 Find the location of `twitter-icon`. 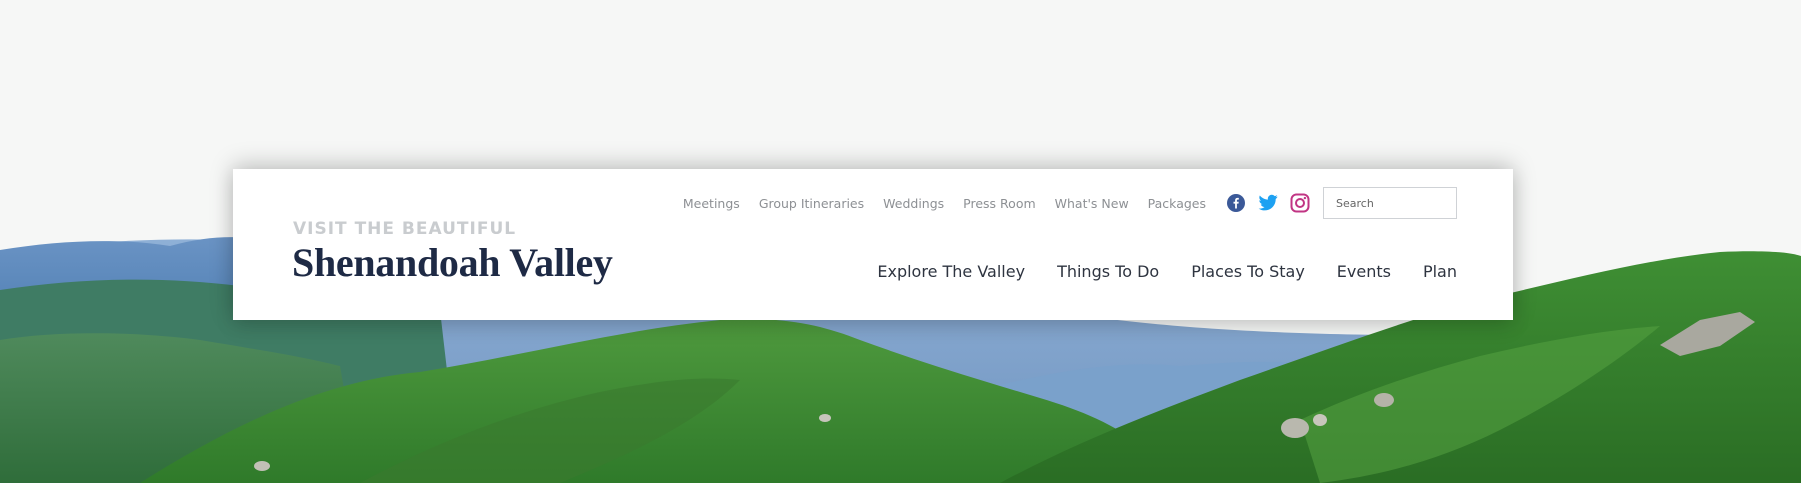

twitter-icon is located at coordinates (1268, 203).